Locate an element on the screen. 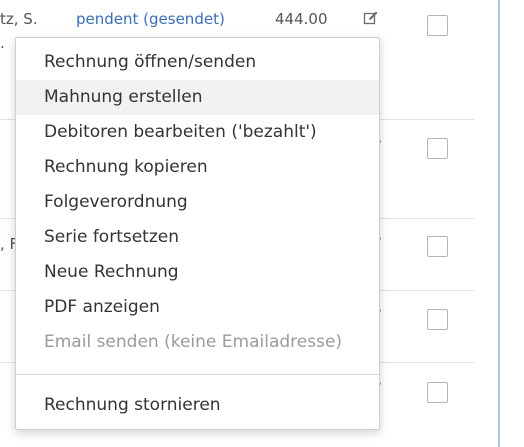  panel-border is located at coordinates (499, 223).